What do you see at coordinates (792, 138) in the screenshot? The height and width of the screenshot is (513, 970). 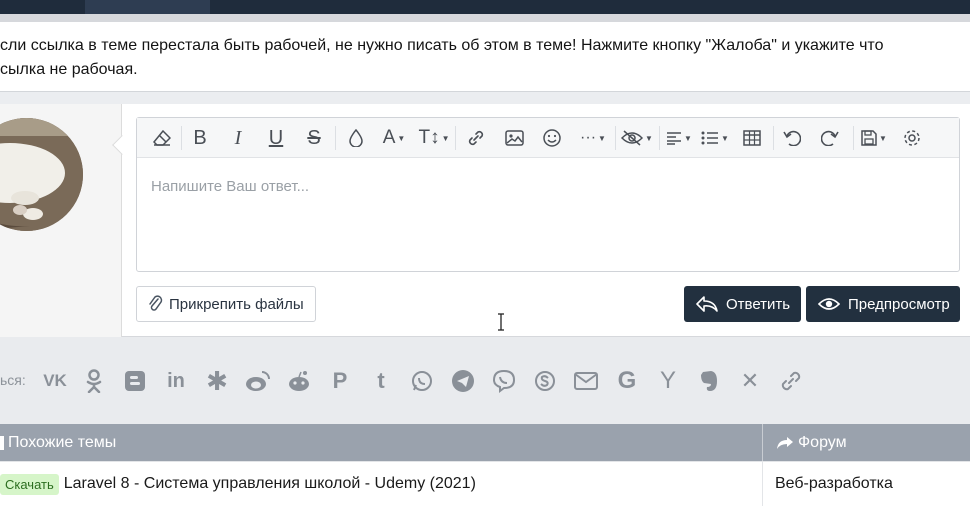 I see `undo-icon` at bounding box center [792, 138].